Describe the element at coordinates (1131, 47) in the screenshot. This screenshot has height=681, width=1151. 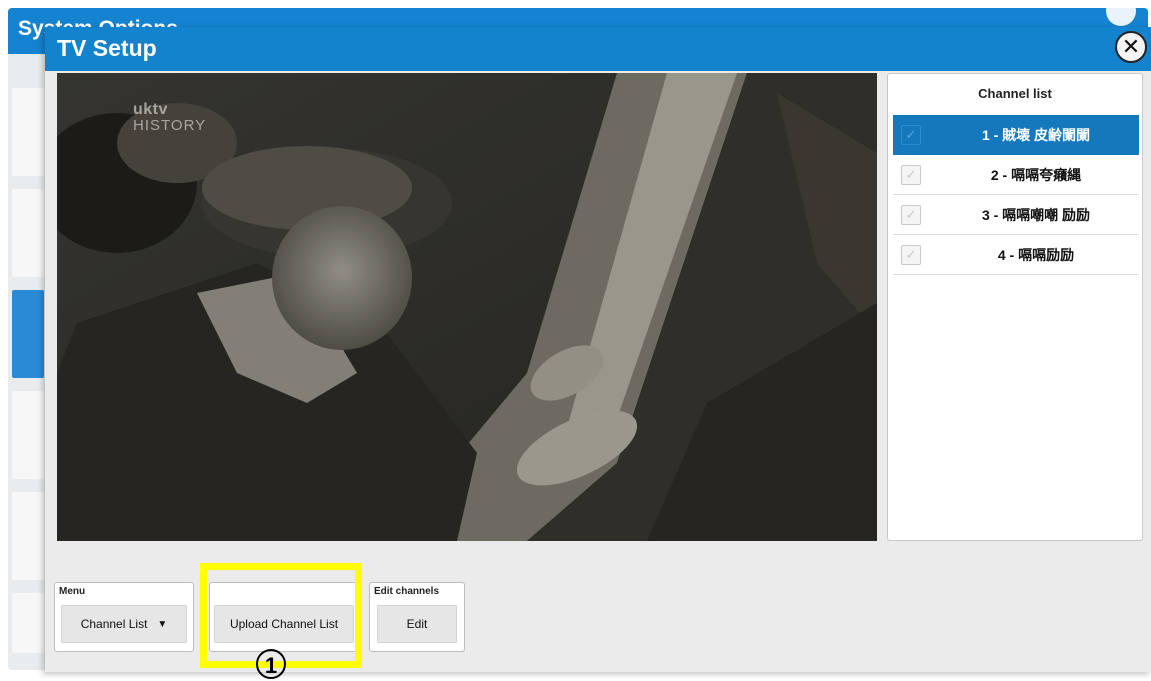
I see `close-icon: ✕` at that location.